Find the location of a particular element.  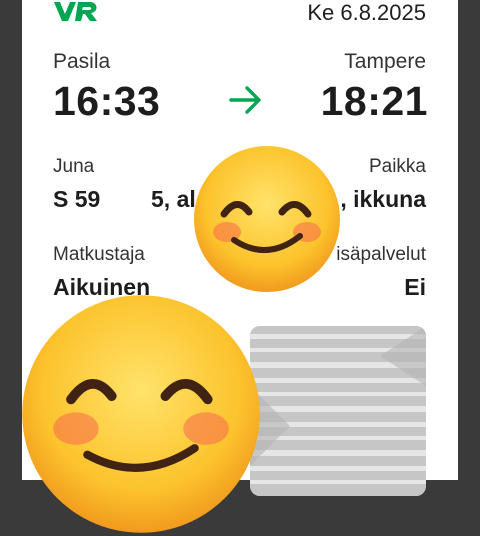

arrival-time: 18:21 is located at coordinates (374, 101).